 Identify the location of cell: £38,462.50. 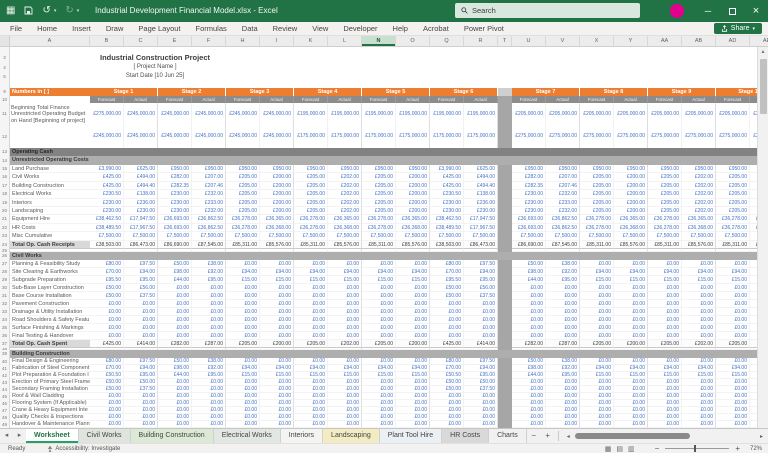
(107, 219).